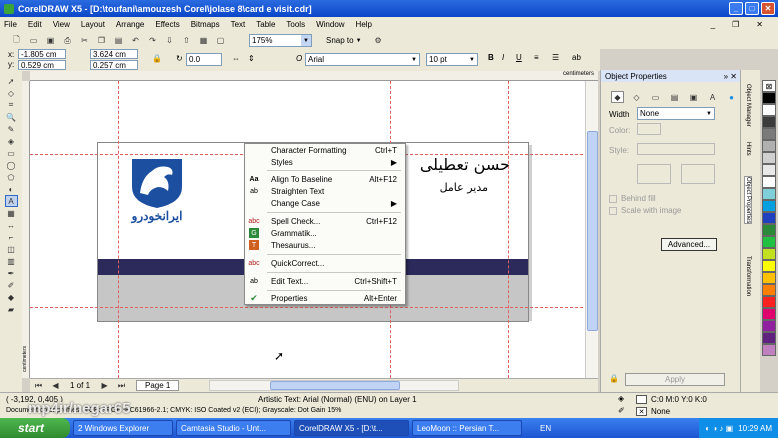 This screenshot has width=778, height=438. What do you see at coordinates (752, 8) in the screenshot?
I see `maximize-button: □` at bounding box center [752, 8].